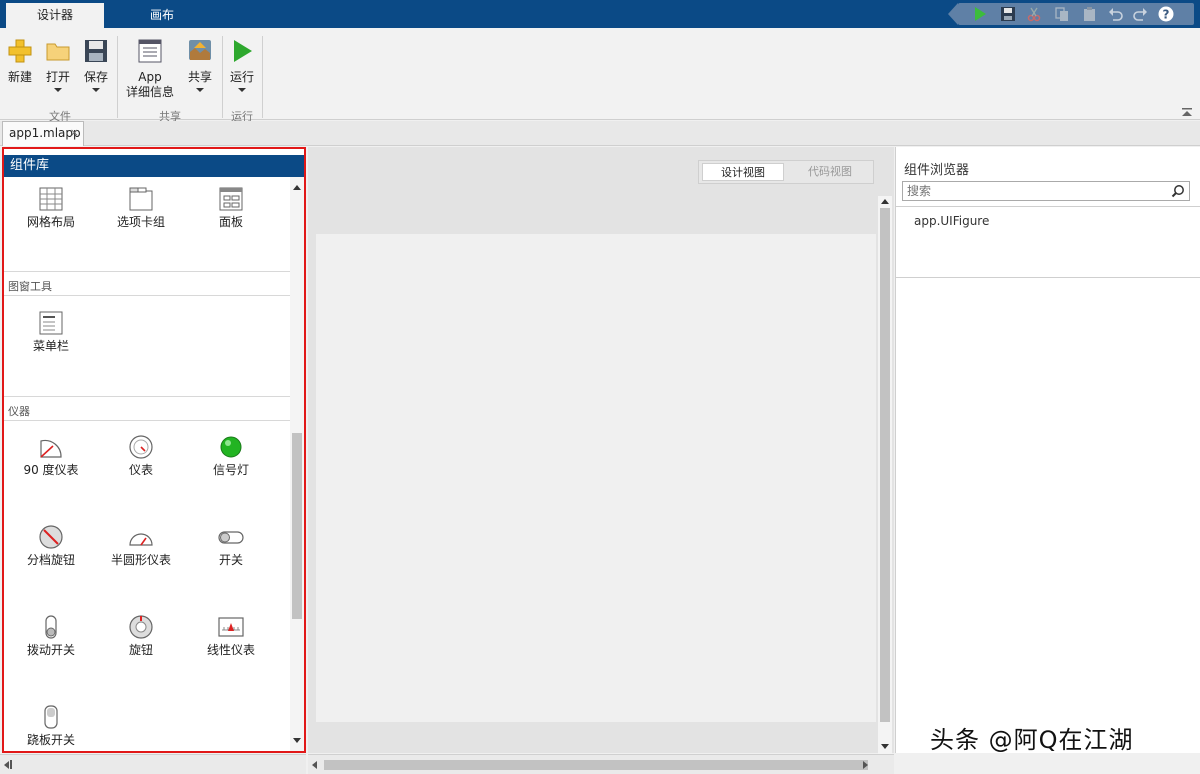  I want to click on component-grid-layout: 网格布局, so click(51, 210).